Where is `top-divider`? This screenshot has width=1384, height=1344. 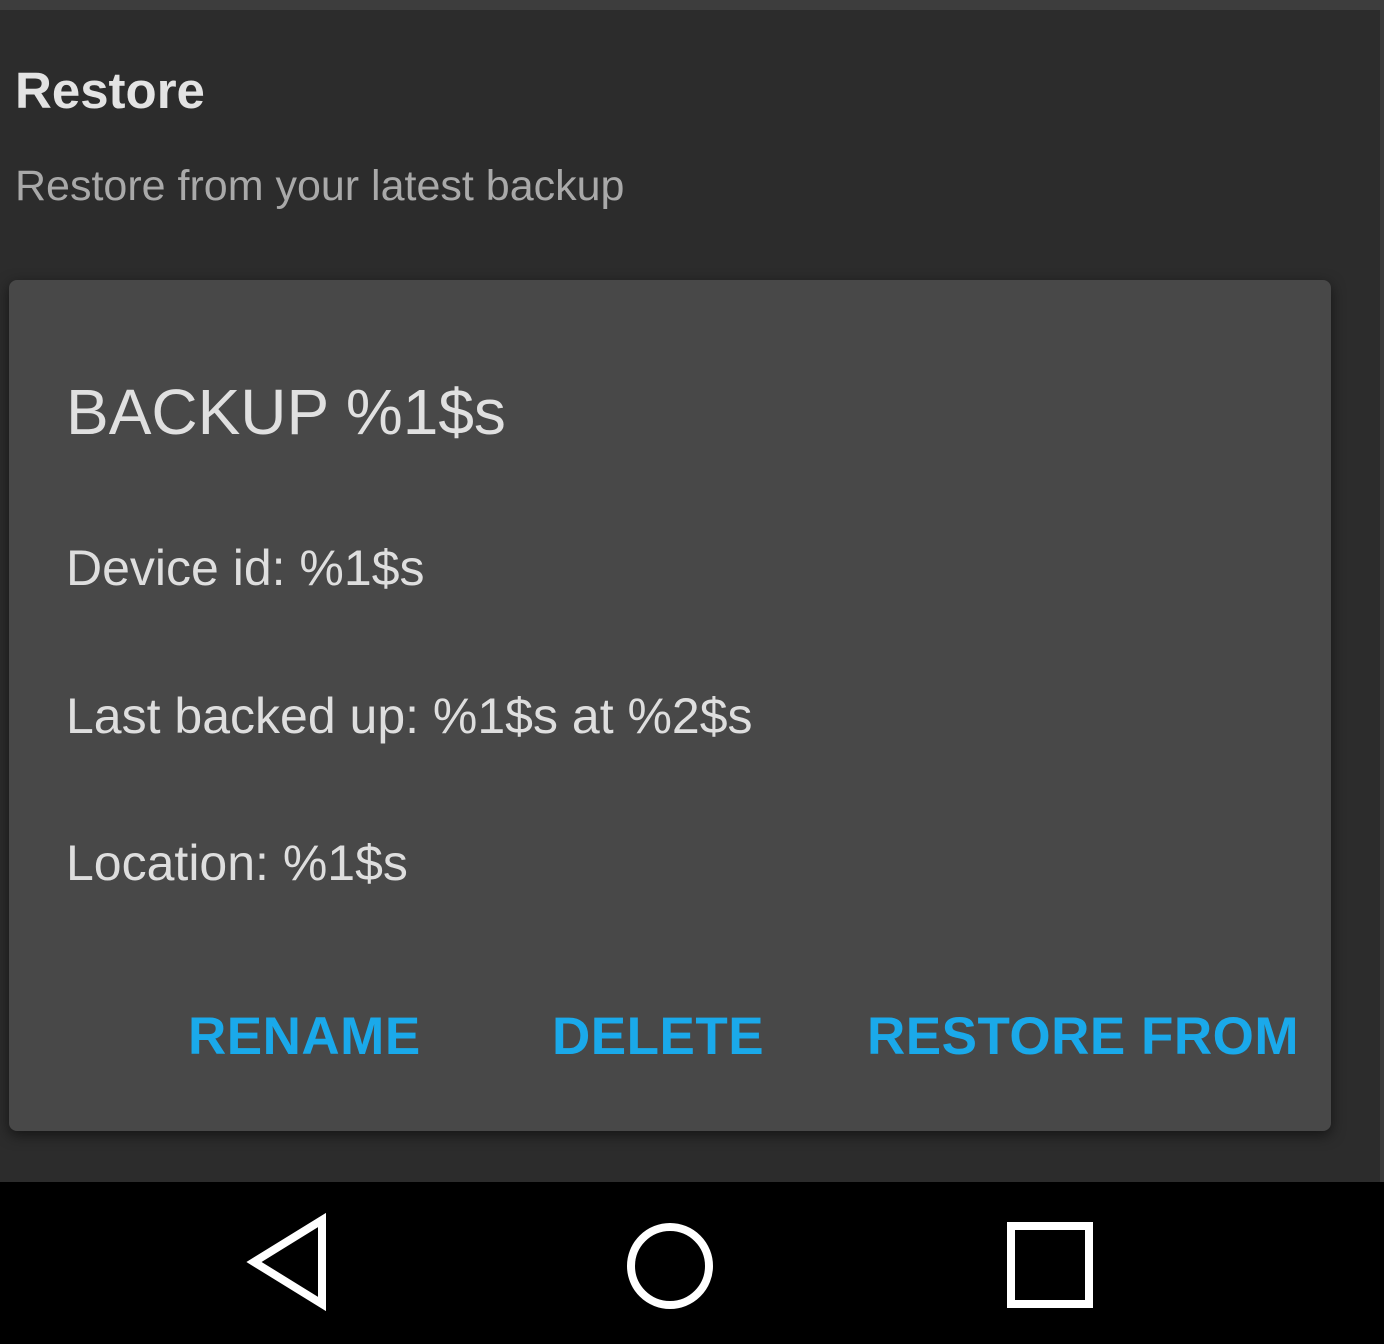 top-divider is located at coordinates (692, 5).